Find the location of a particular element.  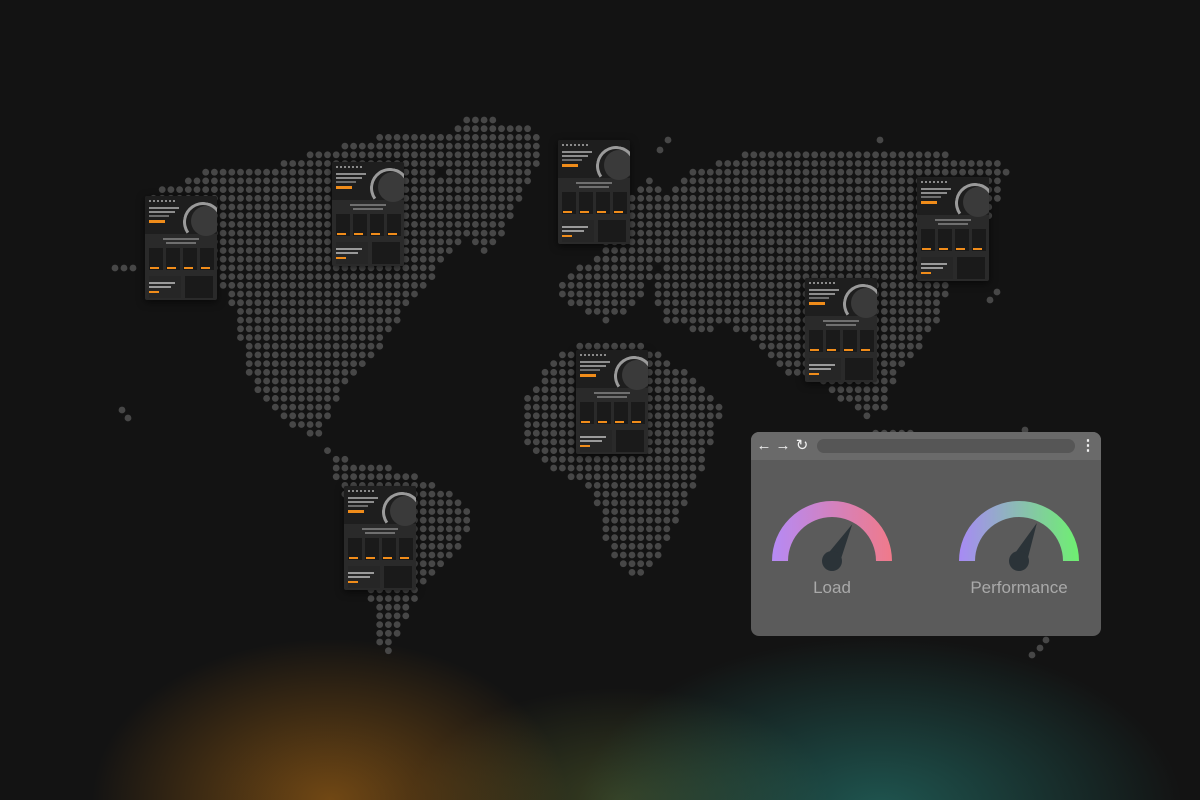

forward-arrow-icon: → is located at coordinates (783, 446).